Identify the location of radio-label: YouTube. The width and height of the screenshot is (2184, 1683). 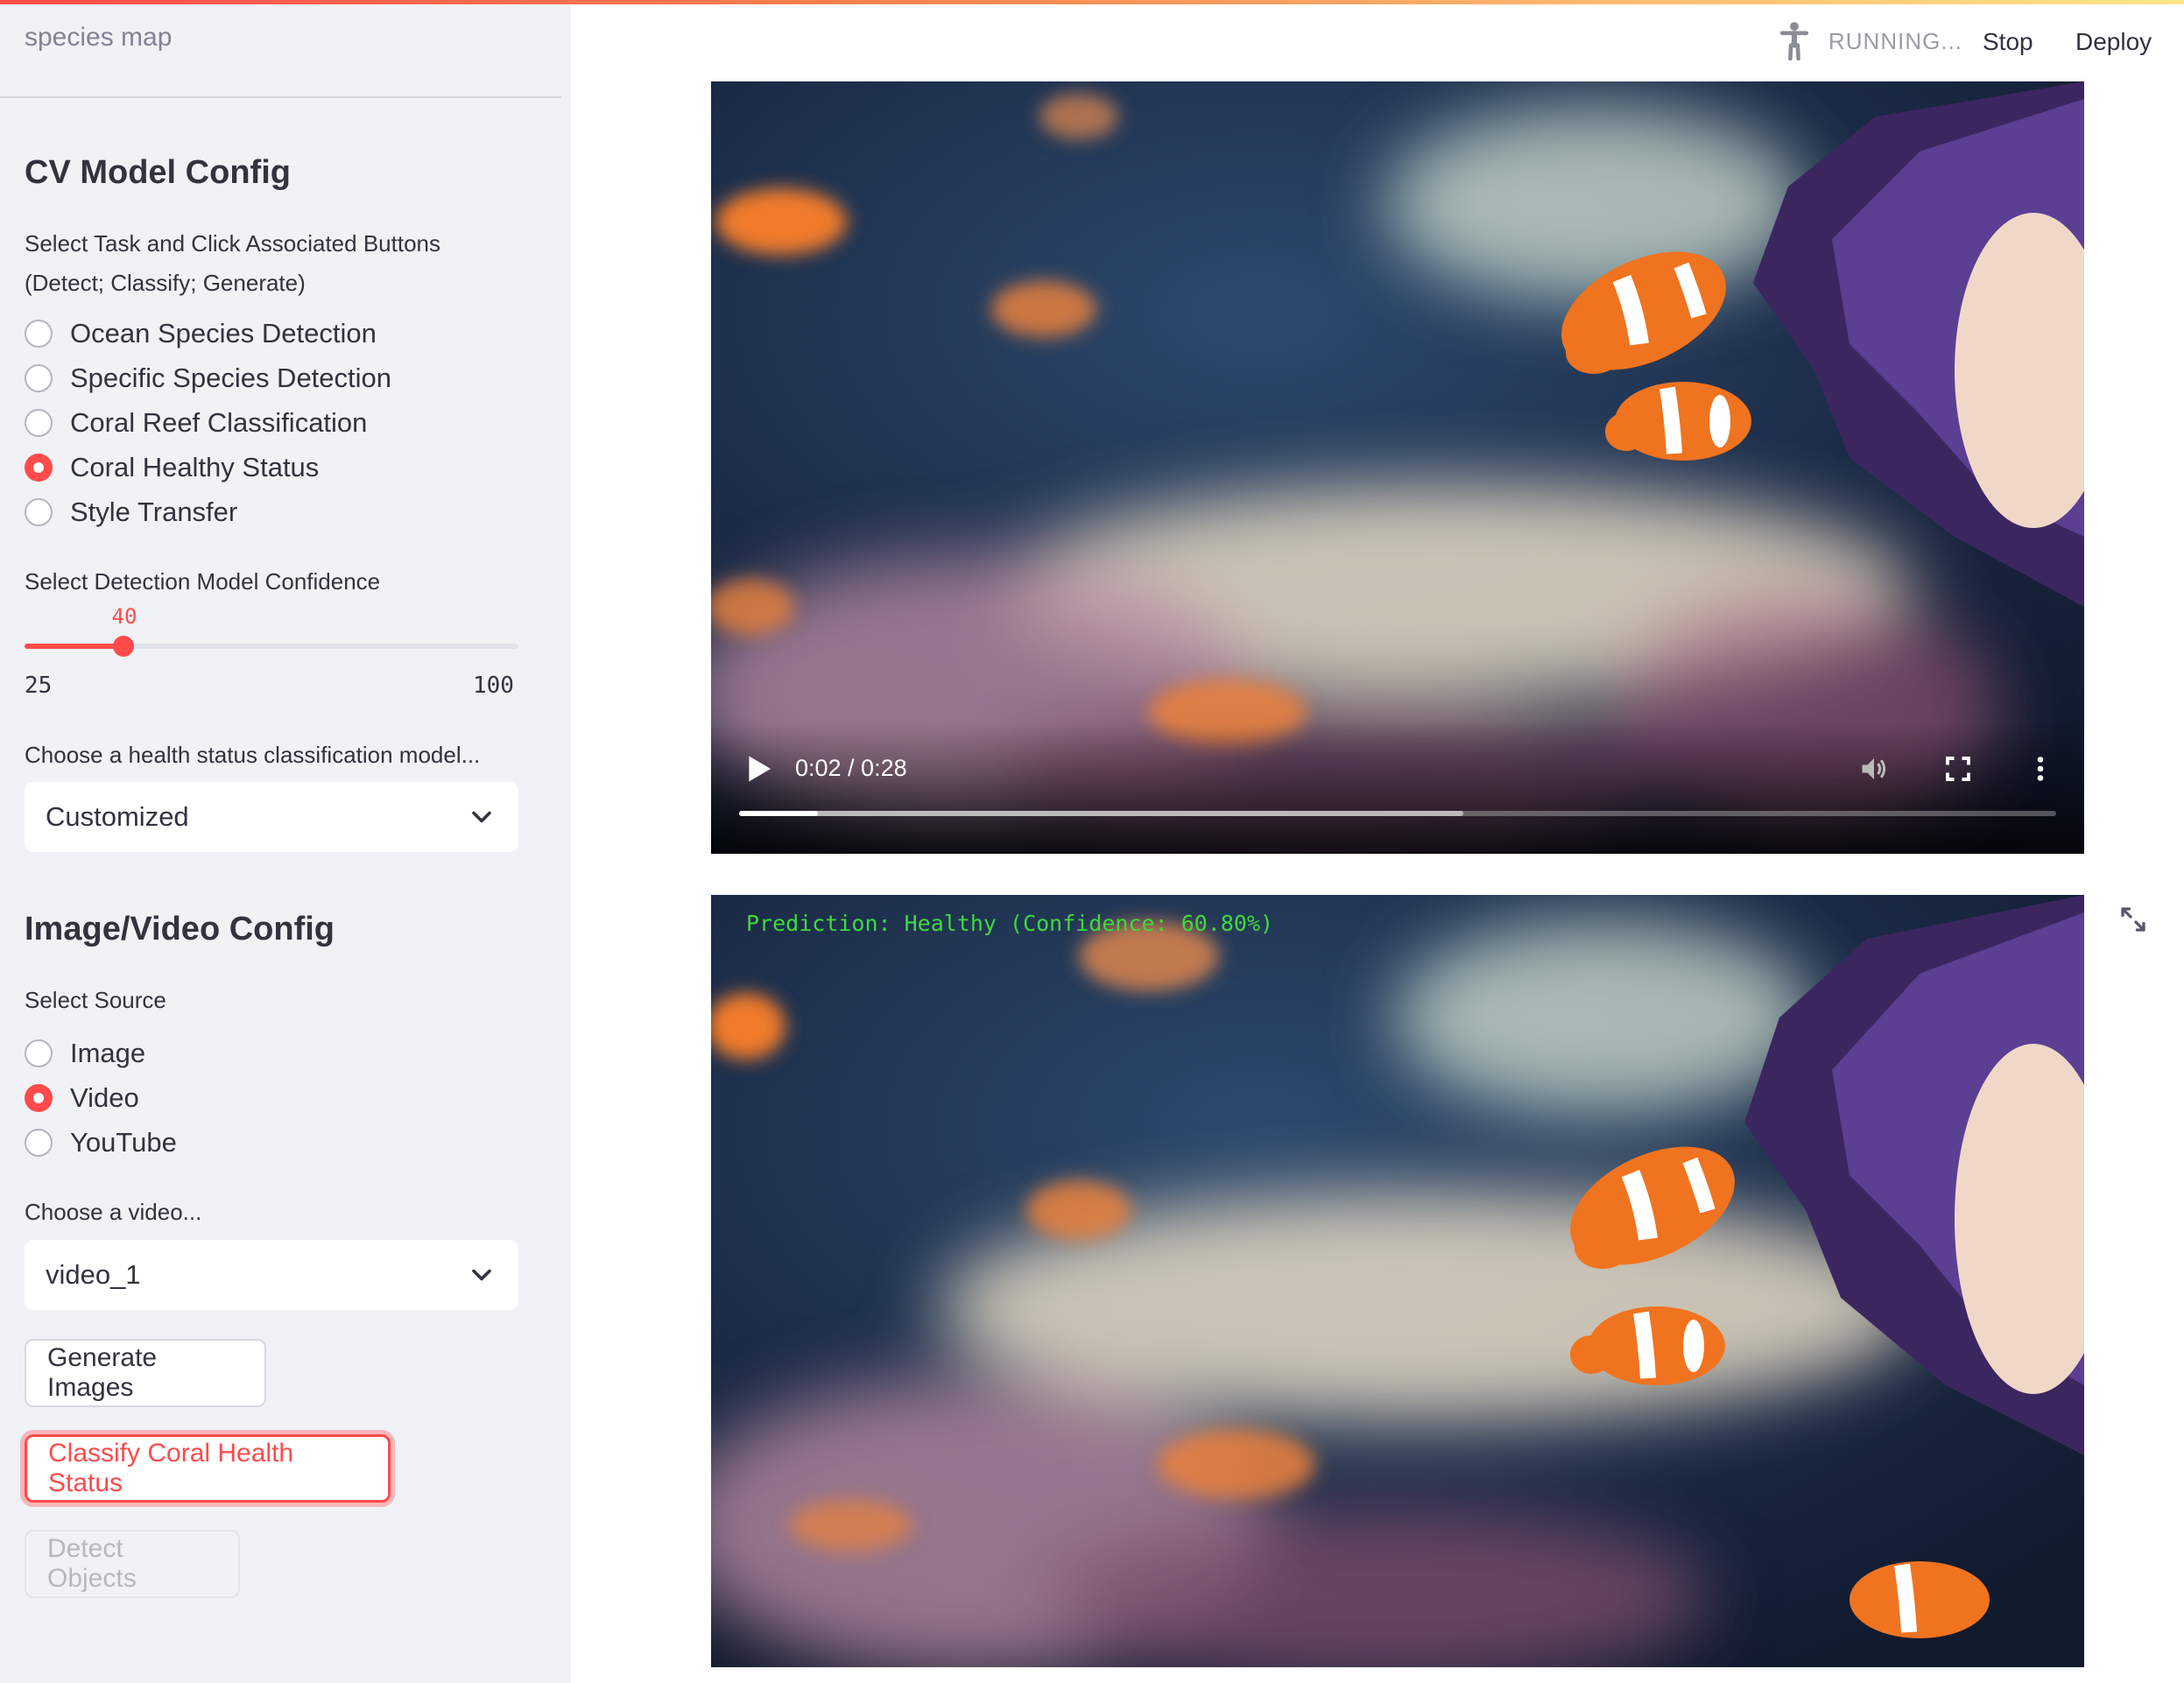
(123, 1142).